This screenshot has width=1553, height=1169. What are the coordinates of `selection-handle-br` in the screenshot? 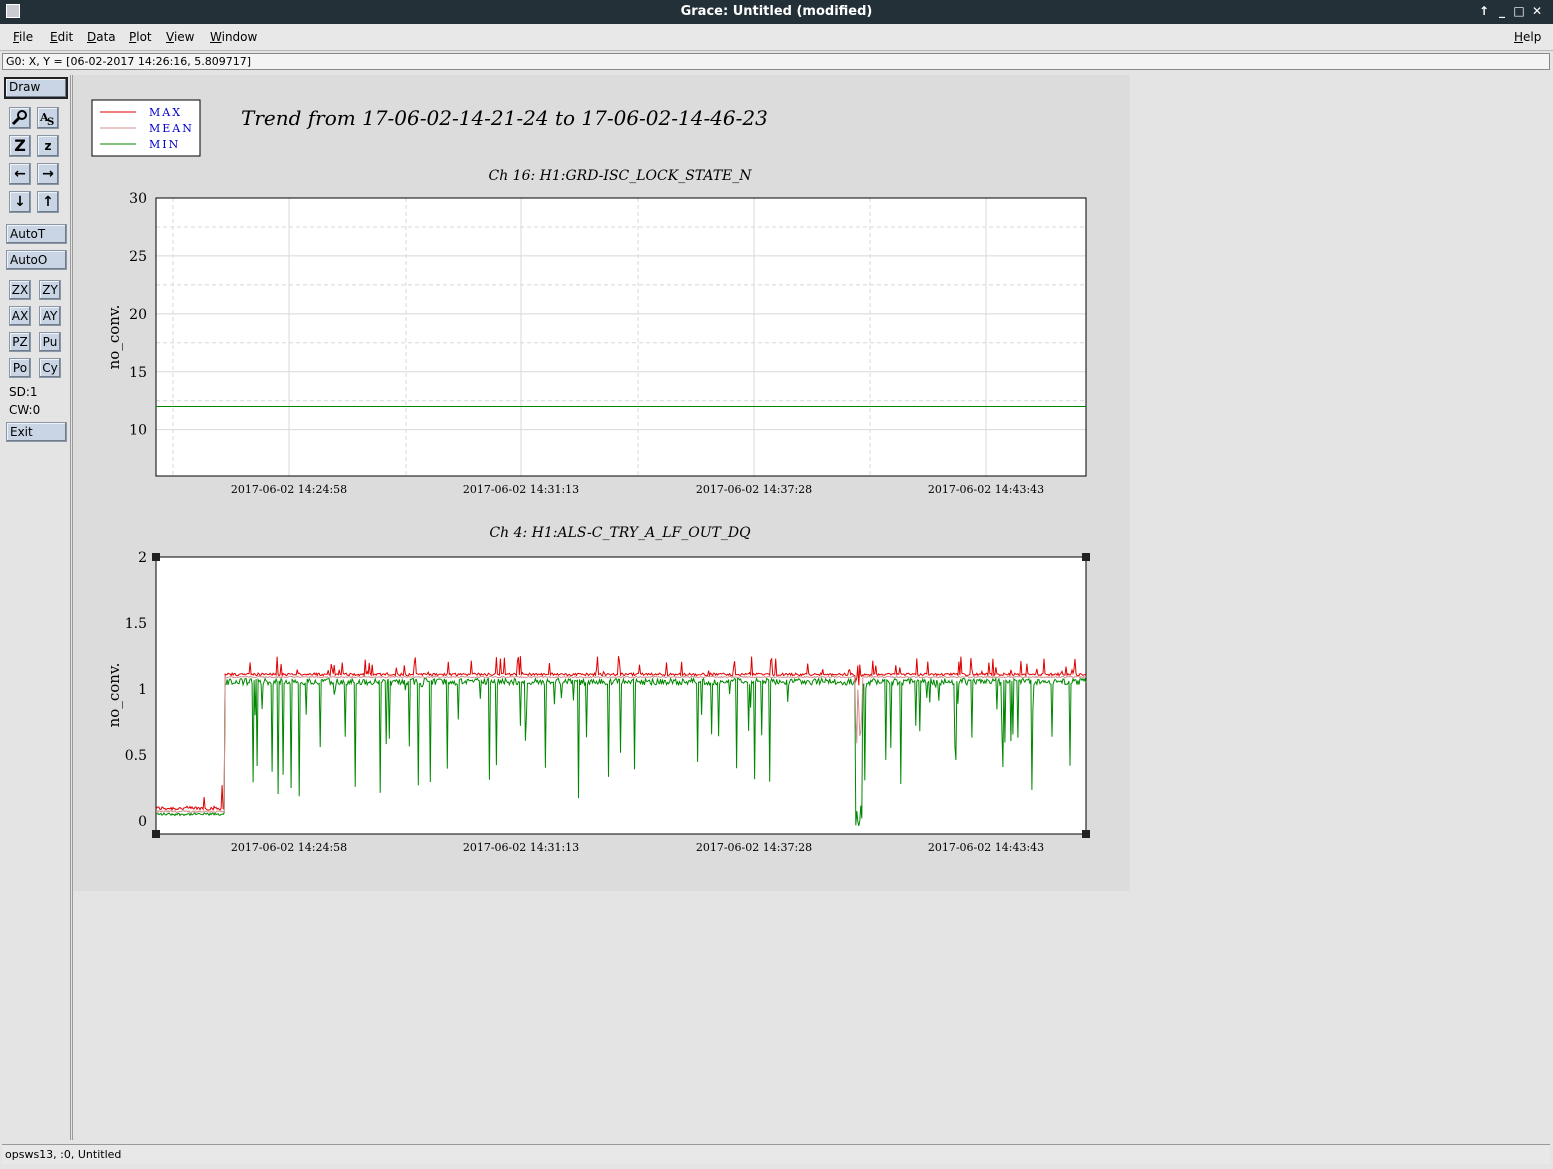 It's located at (1086, 834).